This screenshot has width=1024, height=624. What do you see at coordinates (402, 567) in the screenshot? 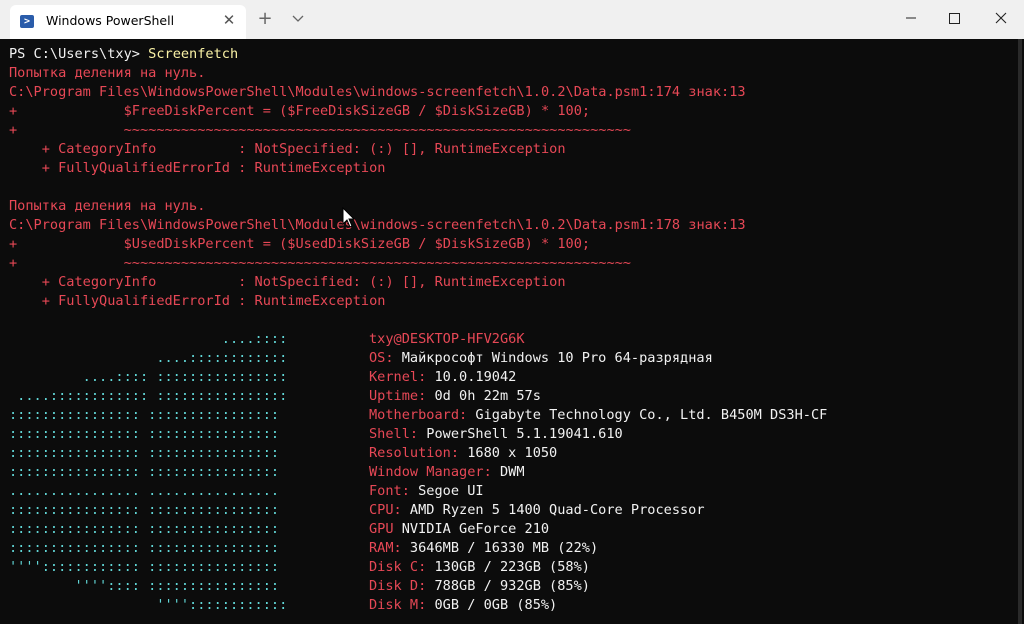
I see `info-label: Disk C:` at bounding box center [402, 567].